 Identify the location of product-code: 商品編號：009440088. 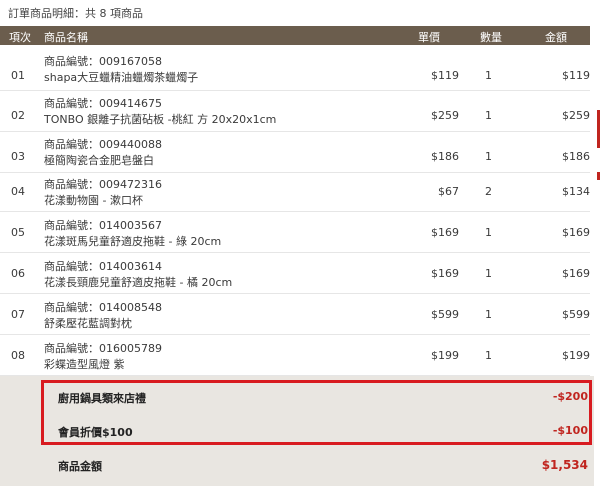
(103, 144).